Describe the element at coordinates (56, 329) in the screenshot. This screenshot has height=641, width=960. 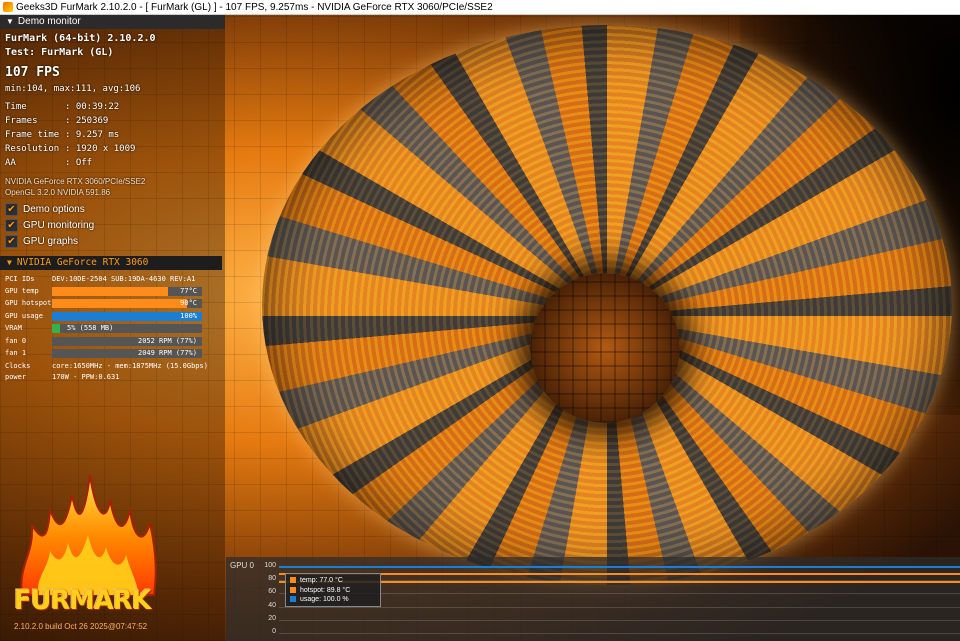
I see `metric-bar-fill` at that location.